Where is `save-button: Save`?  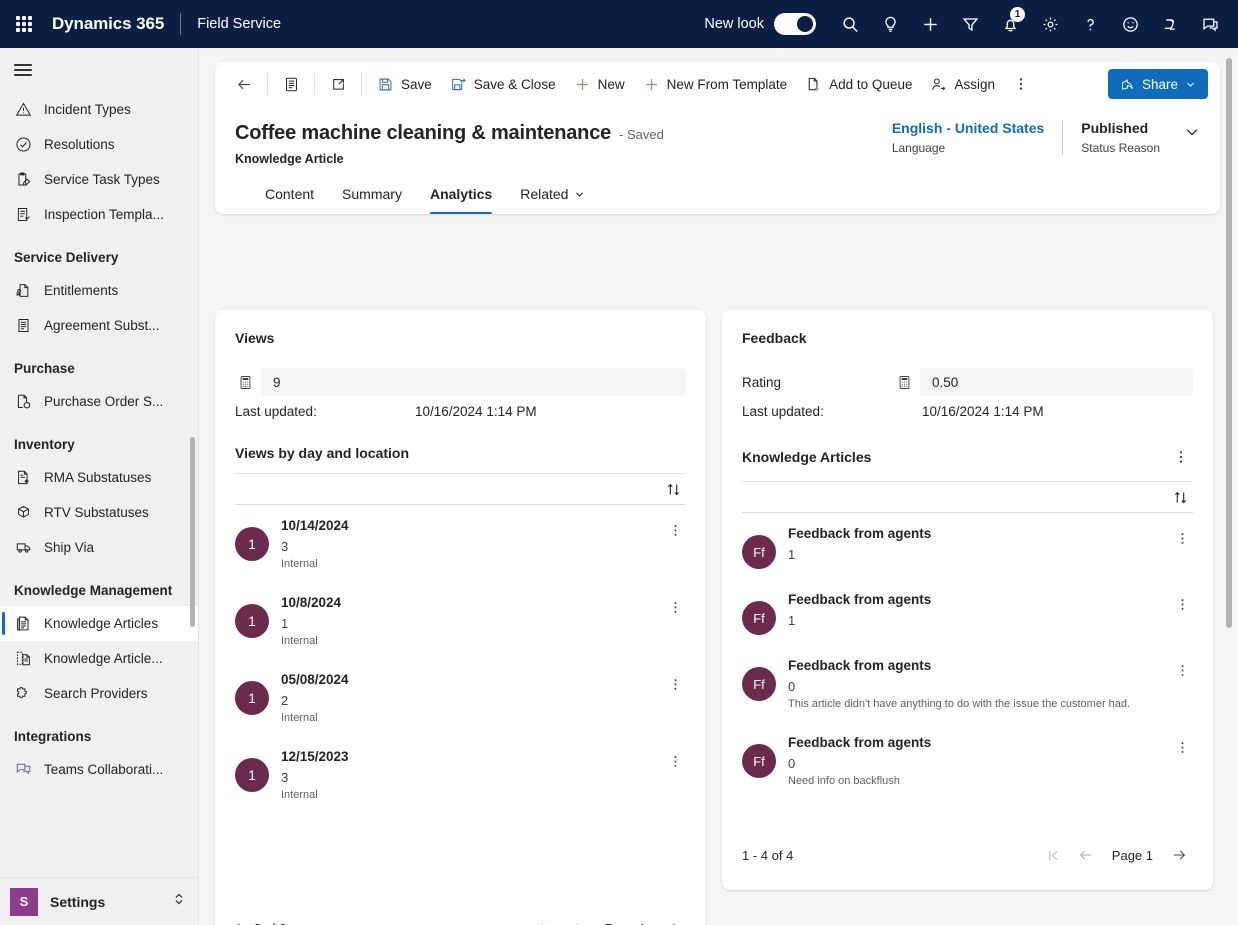
save-button: Save is located at coordinates (404, 84).